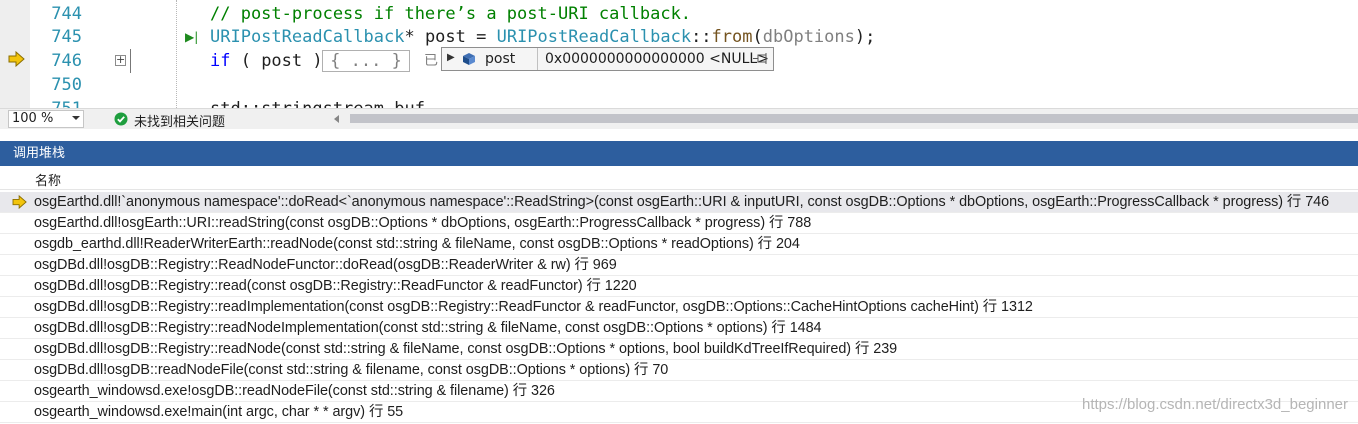 The width and height of the screenshot is (1358, 424). Describe the element at coordinates (500, 59) in the screenshot. I see `datatip-variable-name: post` at that location.